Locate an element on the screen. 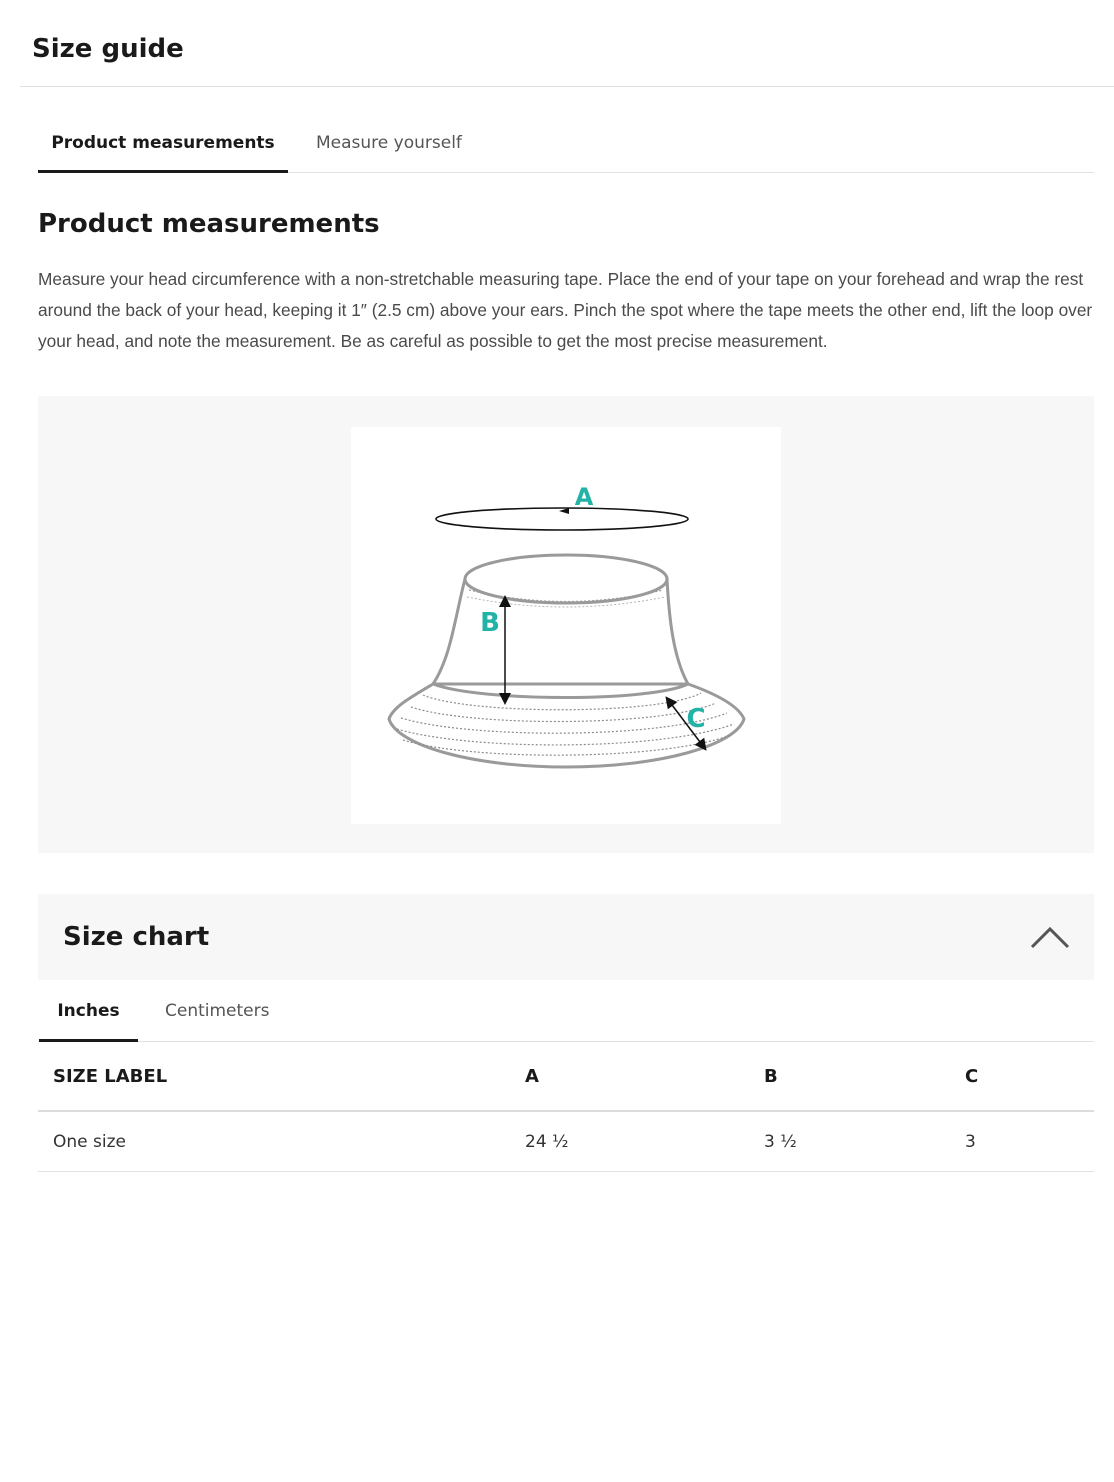 This screenshot has width=1114, height=1482. column-header-b: B is located at coordinates (864, 1077).